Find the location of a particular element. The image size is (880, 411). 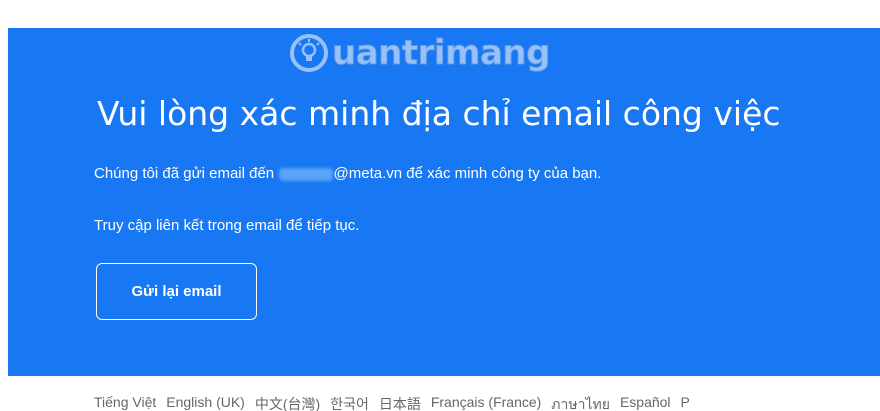

lang-japanese: 日本語 is located at coordinates (400, 402).